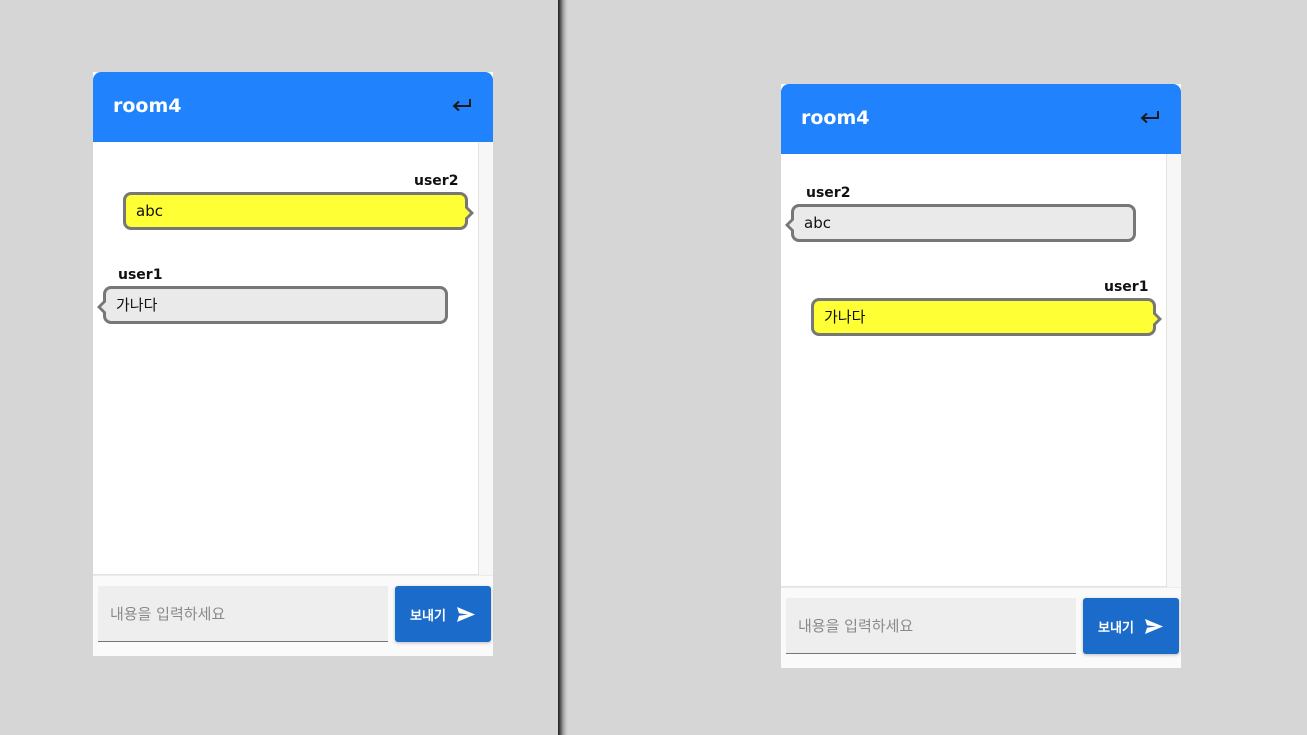 The height and width of the screenshot is (735, 1307). I want to click on pane-divider, so click(563, 367).